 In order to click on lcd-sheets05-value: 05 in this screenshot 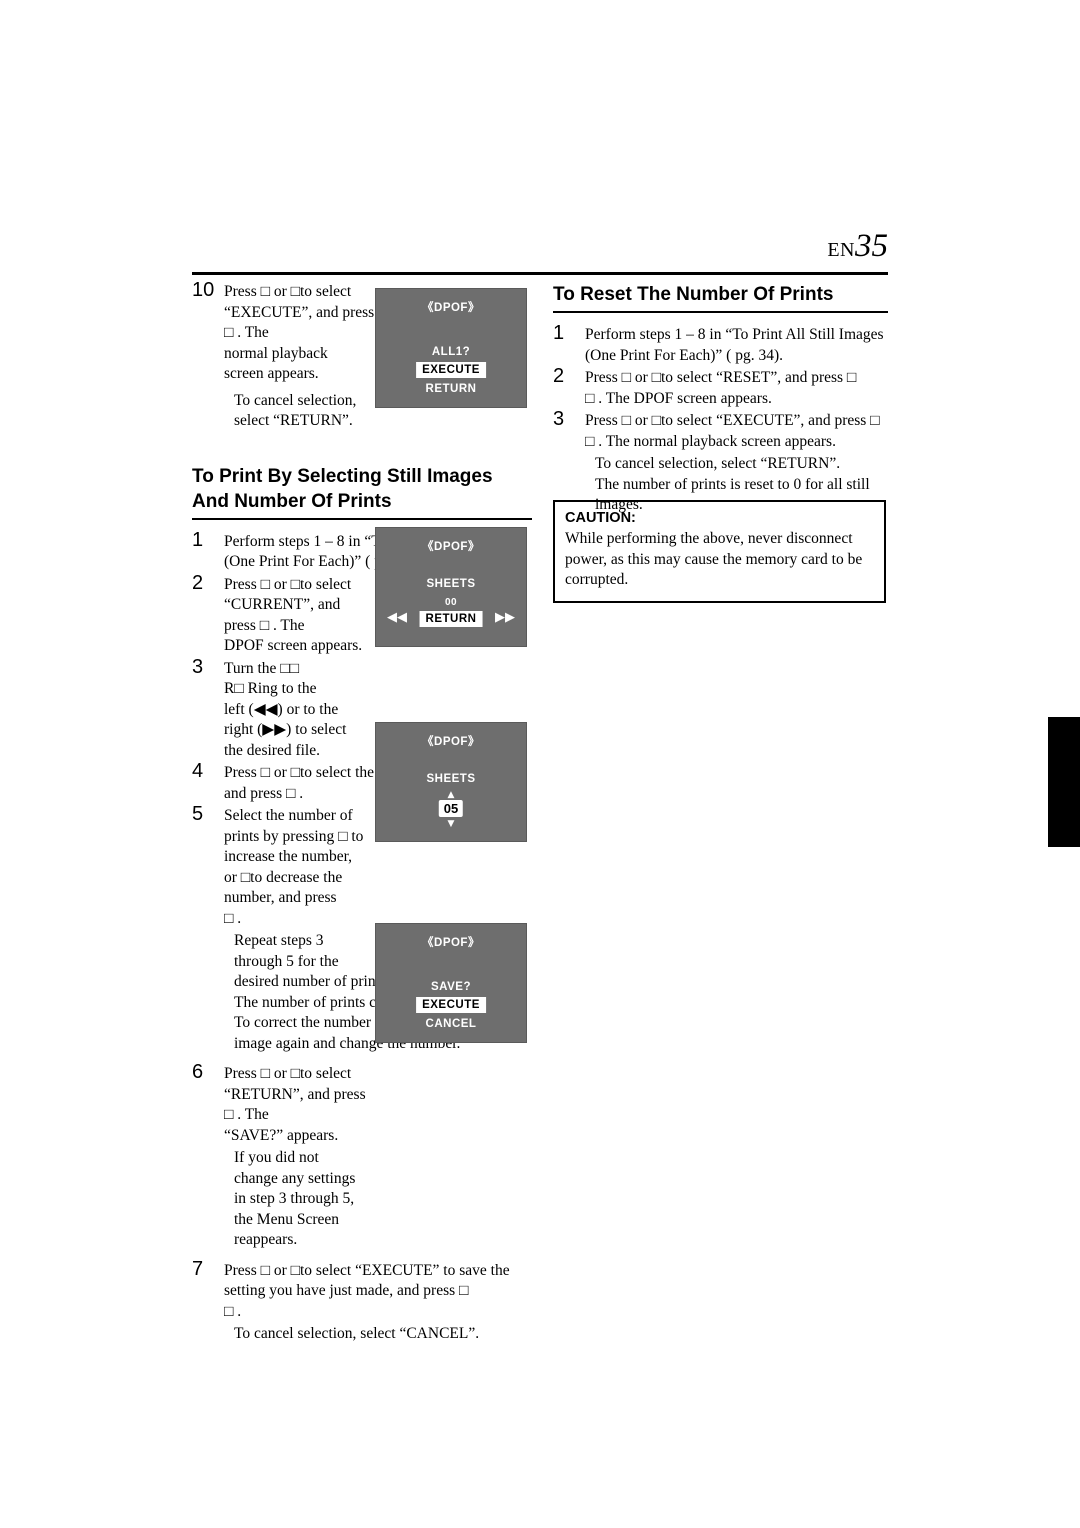, I will do `click(451, 808)`.